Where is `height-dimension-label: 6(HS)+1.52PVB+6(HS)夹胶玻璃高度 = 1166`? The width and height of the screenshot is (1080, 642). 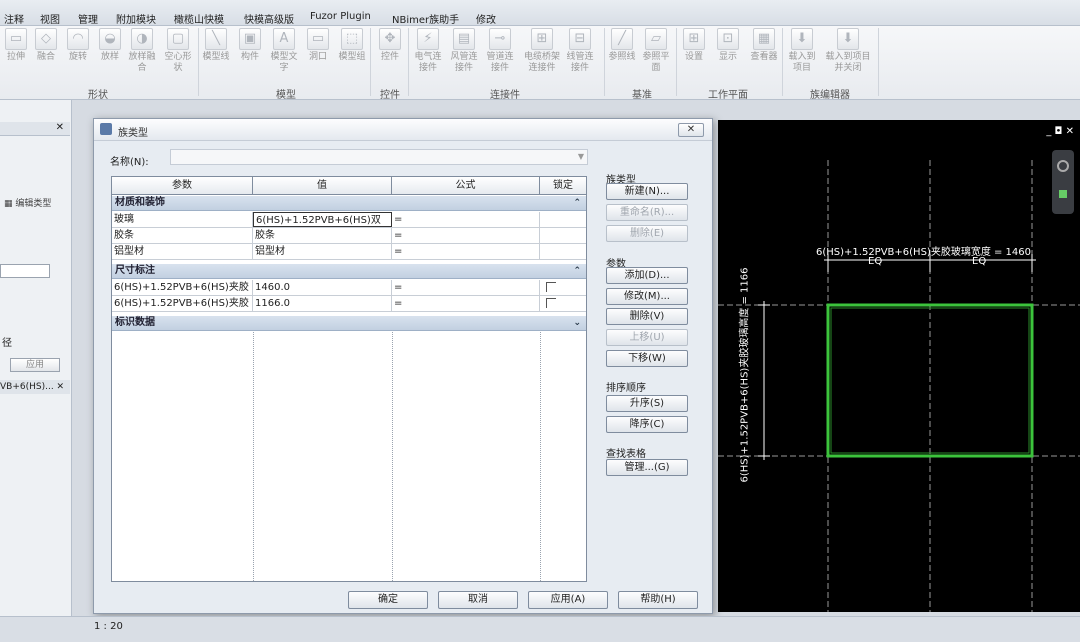
height-dimension-label: 6(HS)+1.52PVB+6(HS)夹胶玻璃高度 = 1166 is located at coordinates (743, 374).